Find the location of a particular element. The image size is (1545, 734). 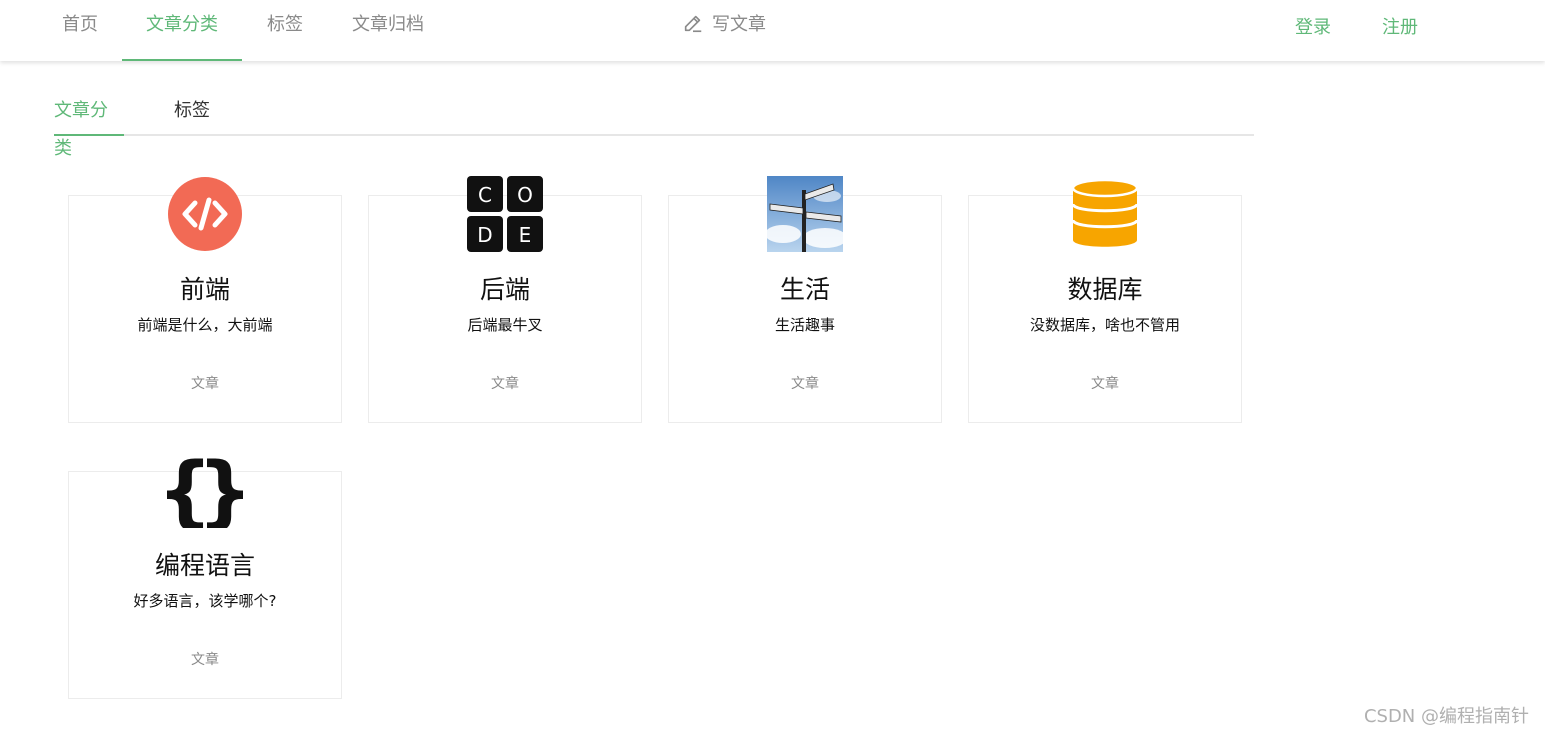

card-title: 生活 is located at coordinates (804, 289).